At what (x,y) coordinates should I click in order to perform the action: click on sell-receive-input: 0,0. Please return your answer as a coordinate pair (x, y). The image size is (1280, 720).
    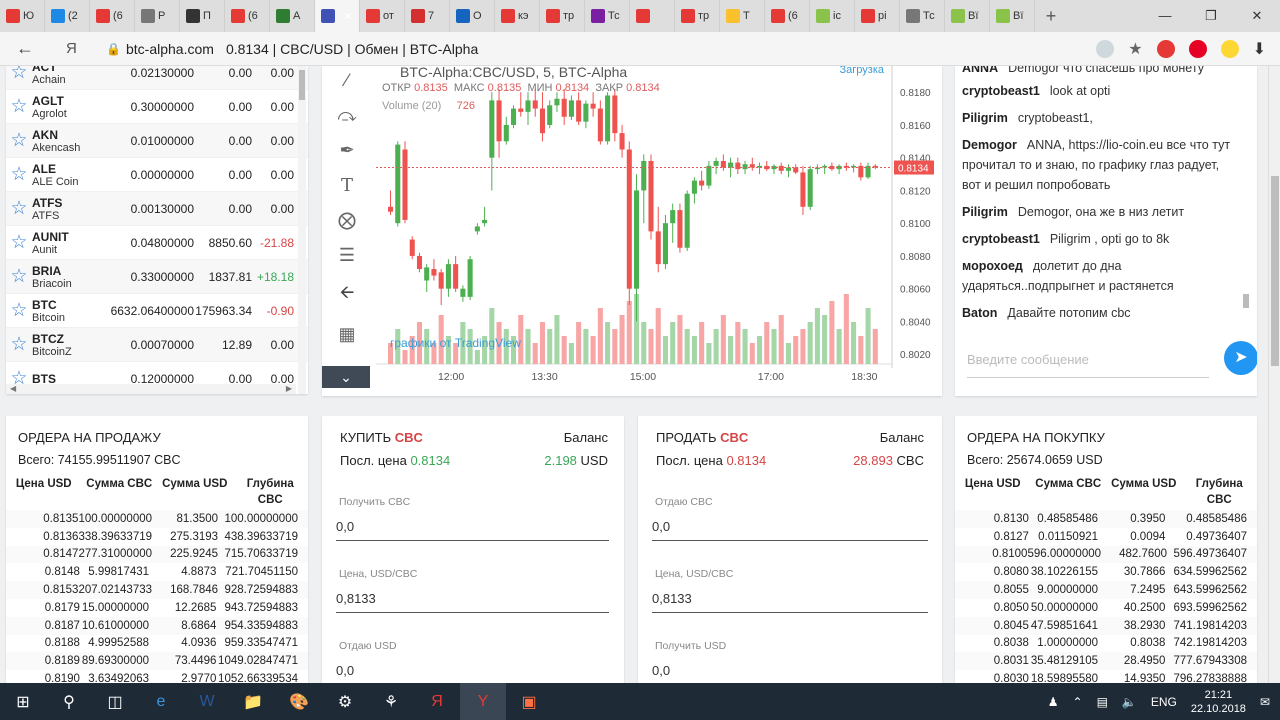
    Looking at the image, I should click on (661, 670).